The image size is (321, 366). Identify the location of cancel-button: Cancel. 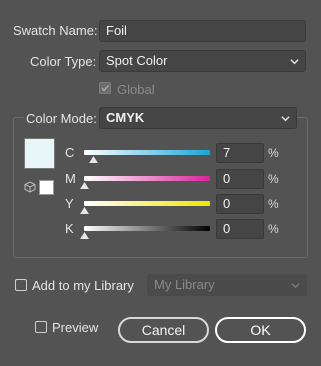
(163, 330).